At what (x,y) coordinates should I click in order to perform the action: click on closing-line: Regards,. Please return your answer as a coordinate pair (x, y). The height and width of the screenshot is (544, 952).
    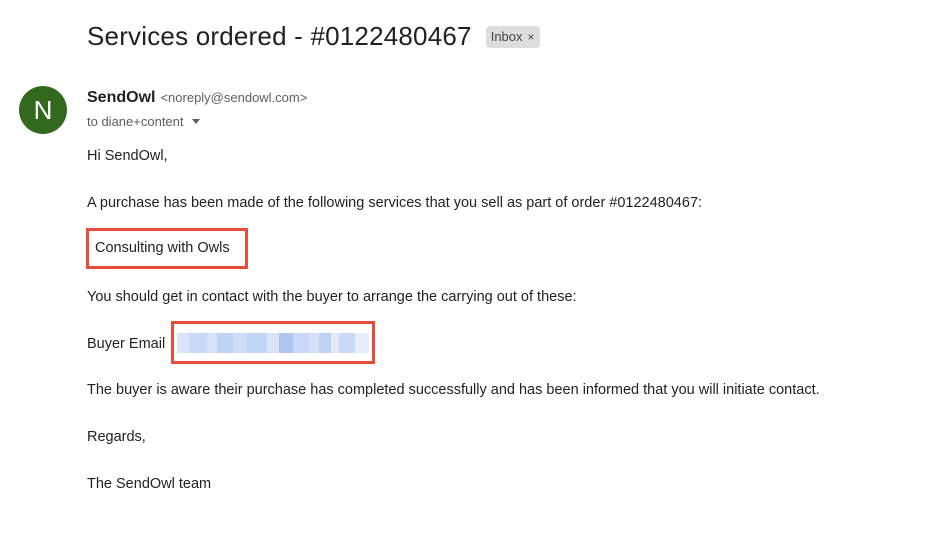
    Looking at the image, I should click on (116, 437).